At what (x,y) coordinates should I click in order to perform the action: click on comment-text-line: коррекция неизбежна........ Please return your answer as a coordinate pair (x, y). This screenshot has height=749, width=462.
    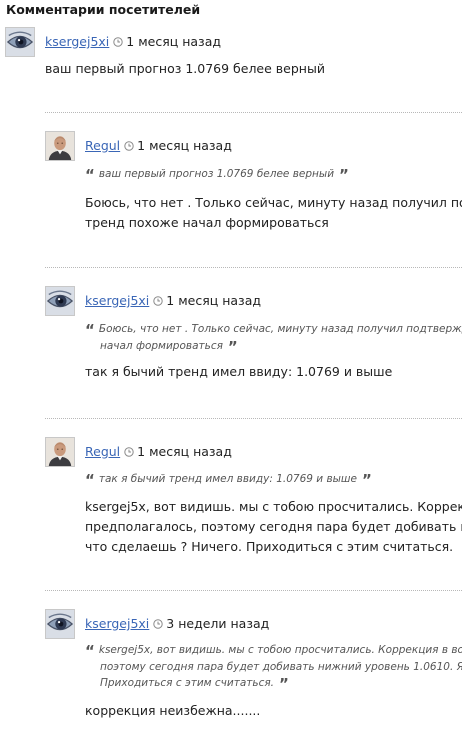
    Looking at the image, I should click on (173, 710).